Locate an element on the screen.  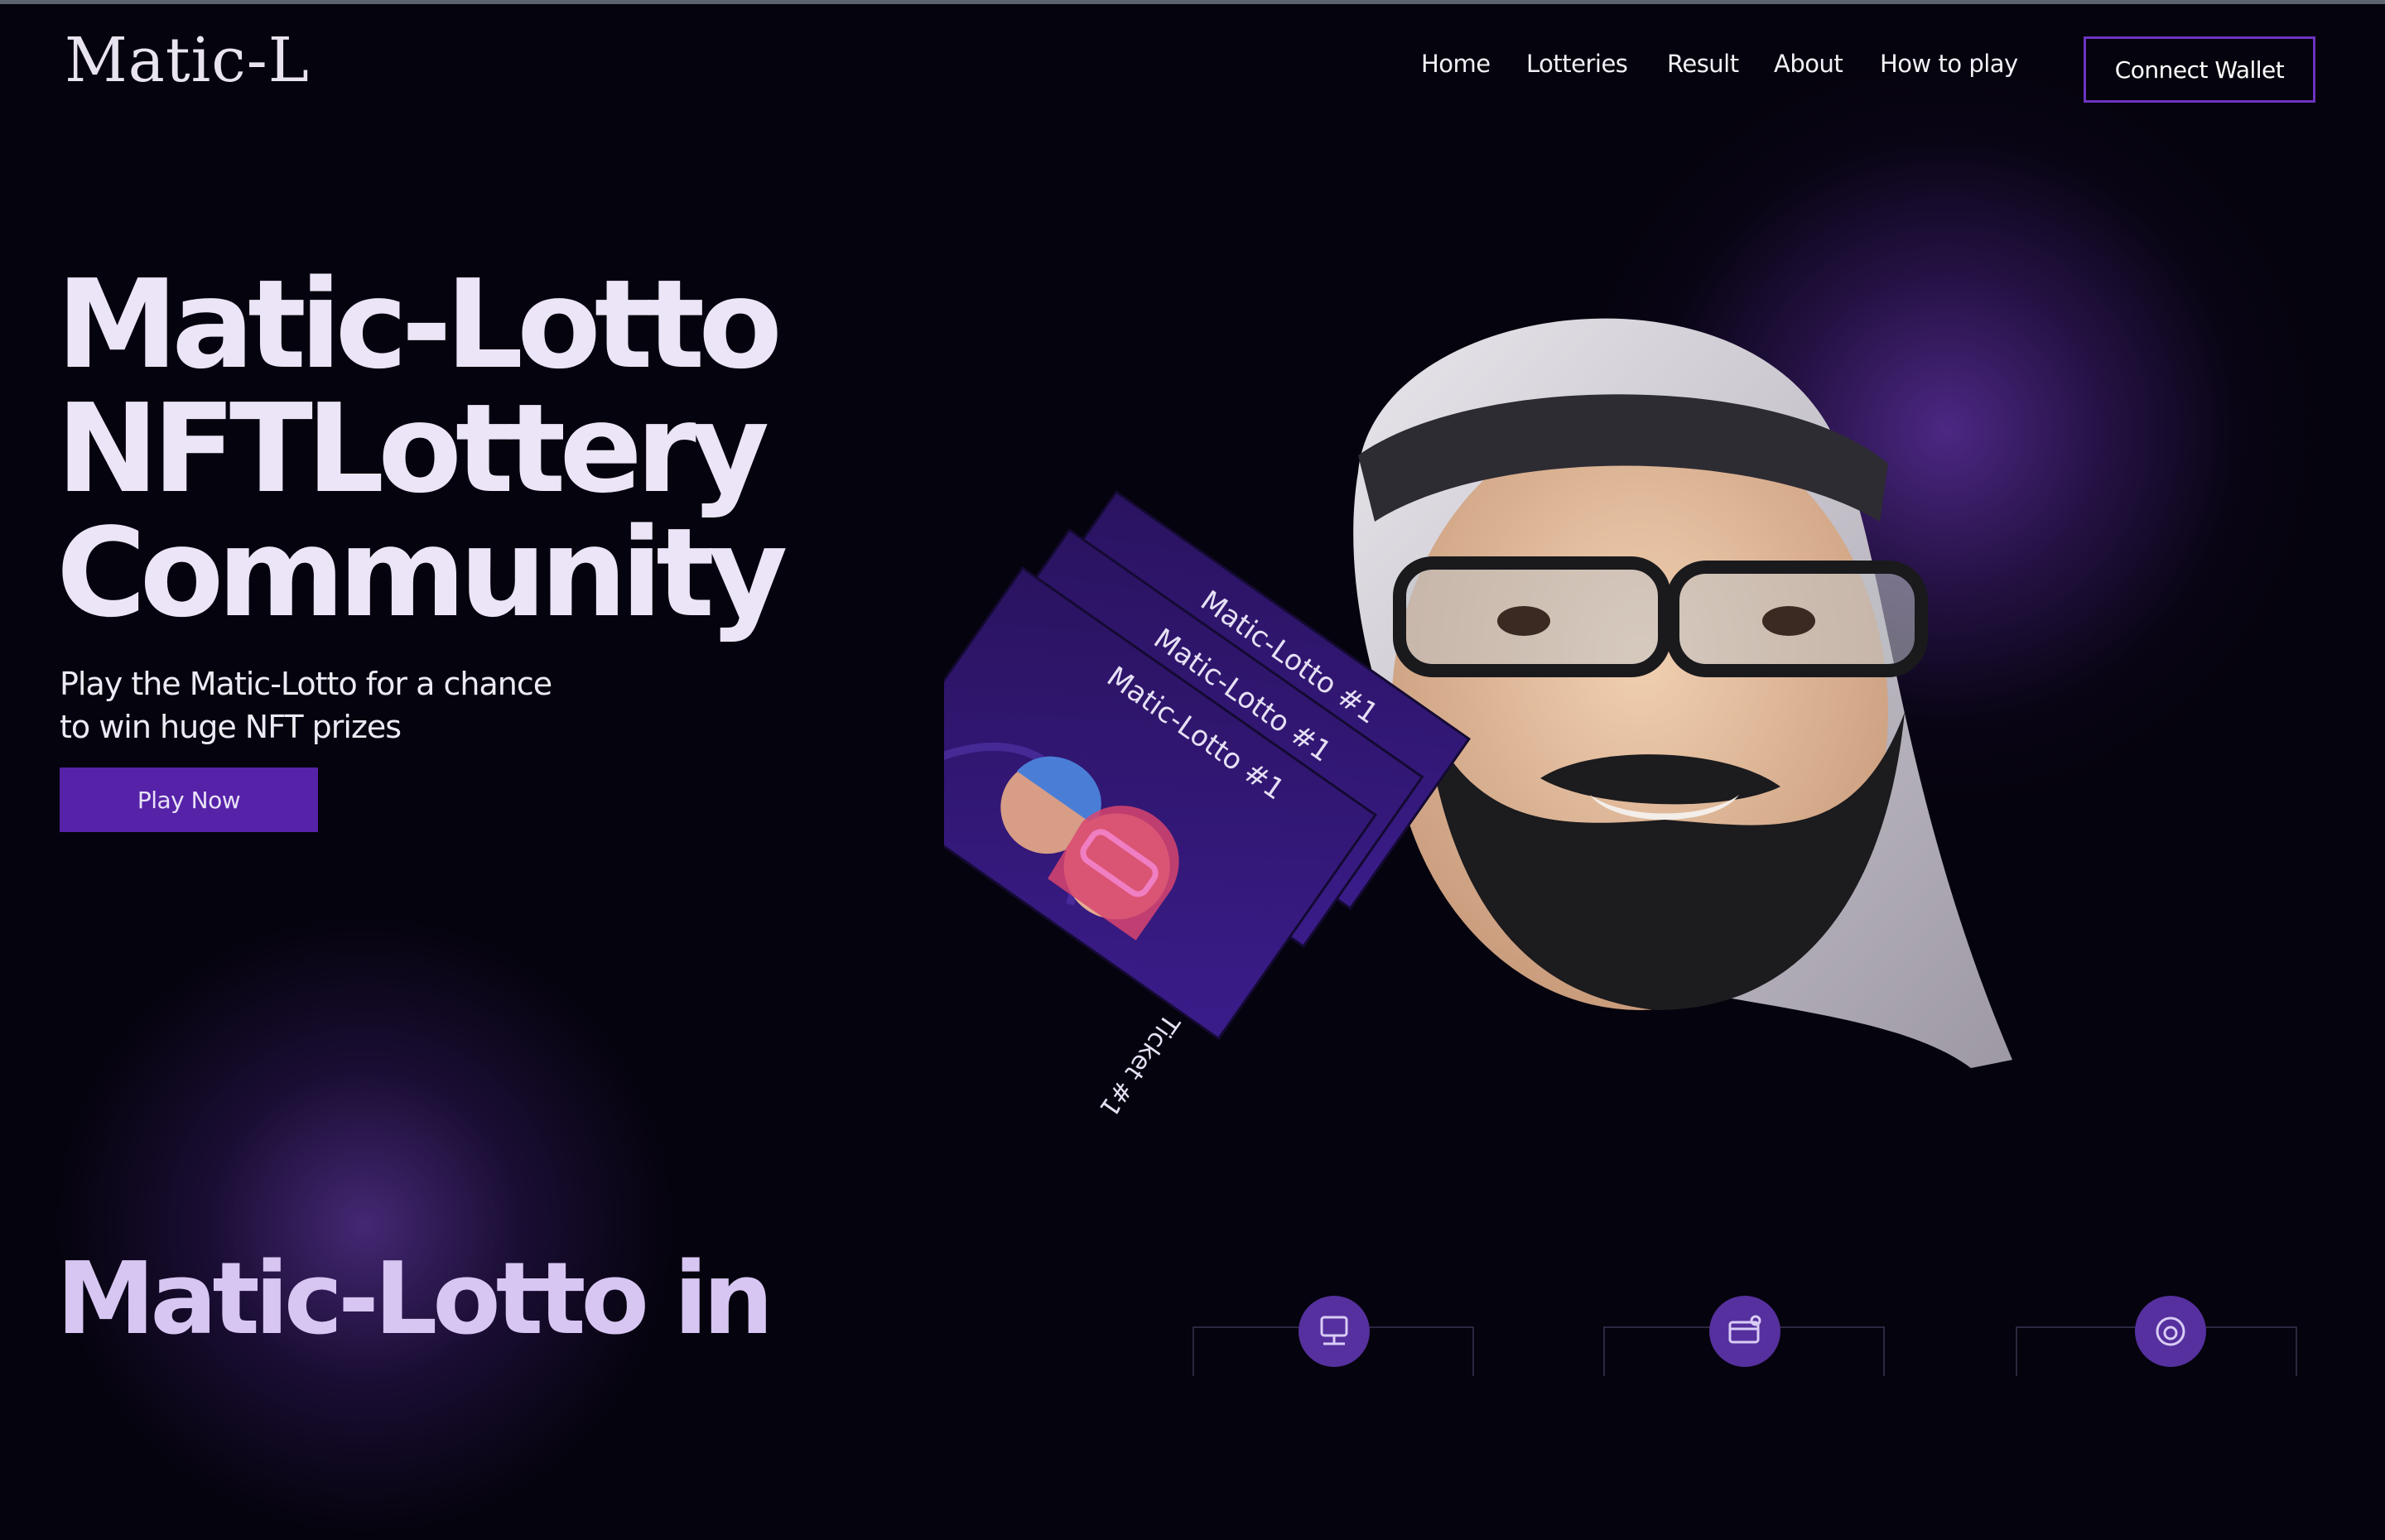
hero-title-line-3: Community is located at coordinates (422, 573).